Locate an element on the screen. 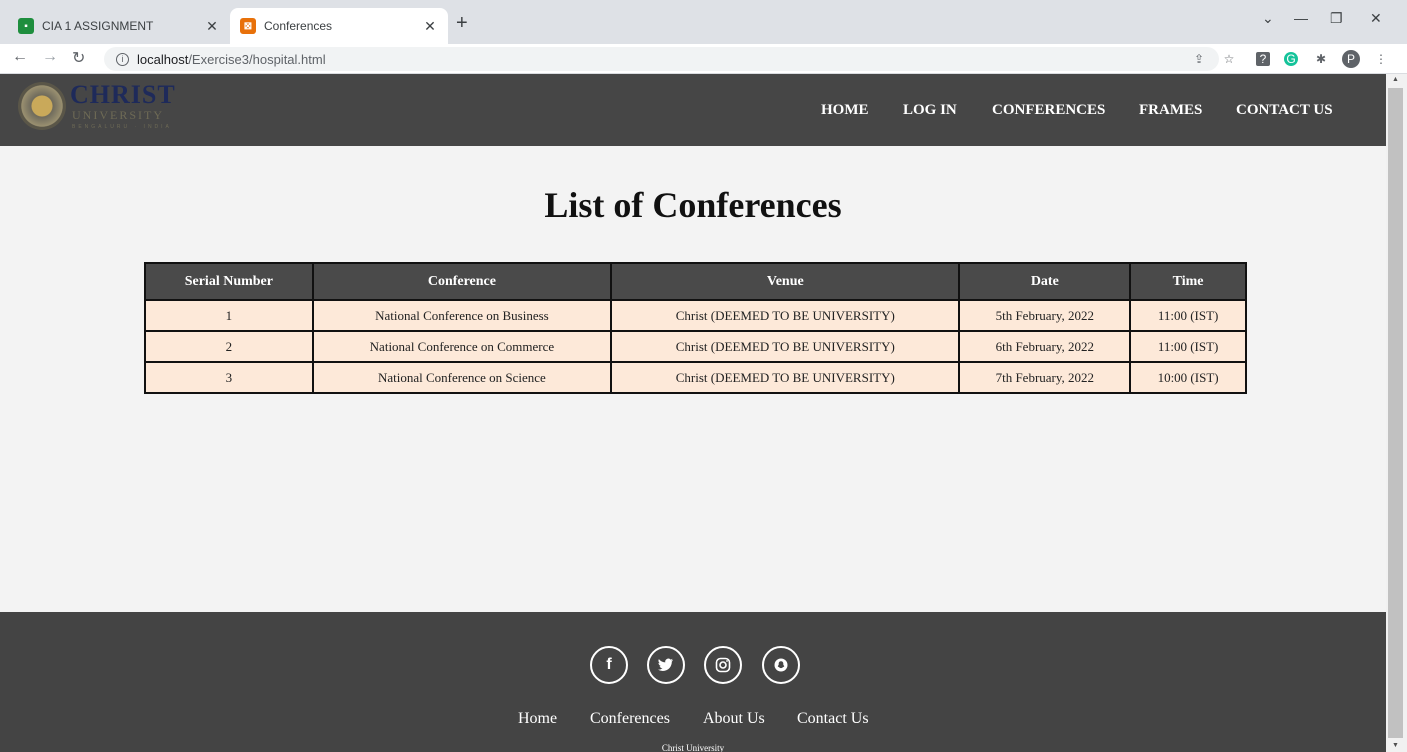  instagram-icon is located at coordinates (723, 665).